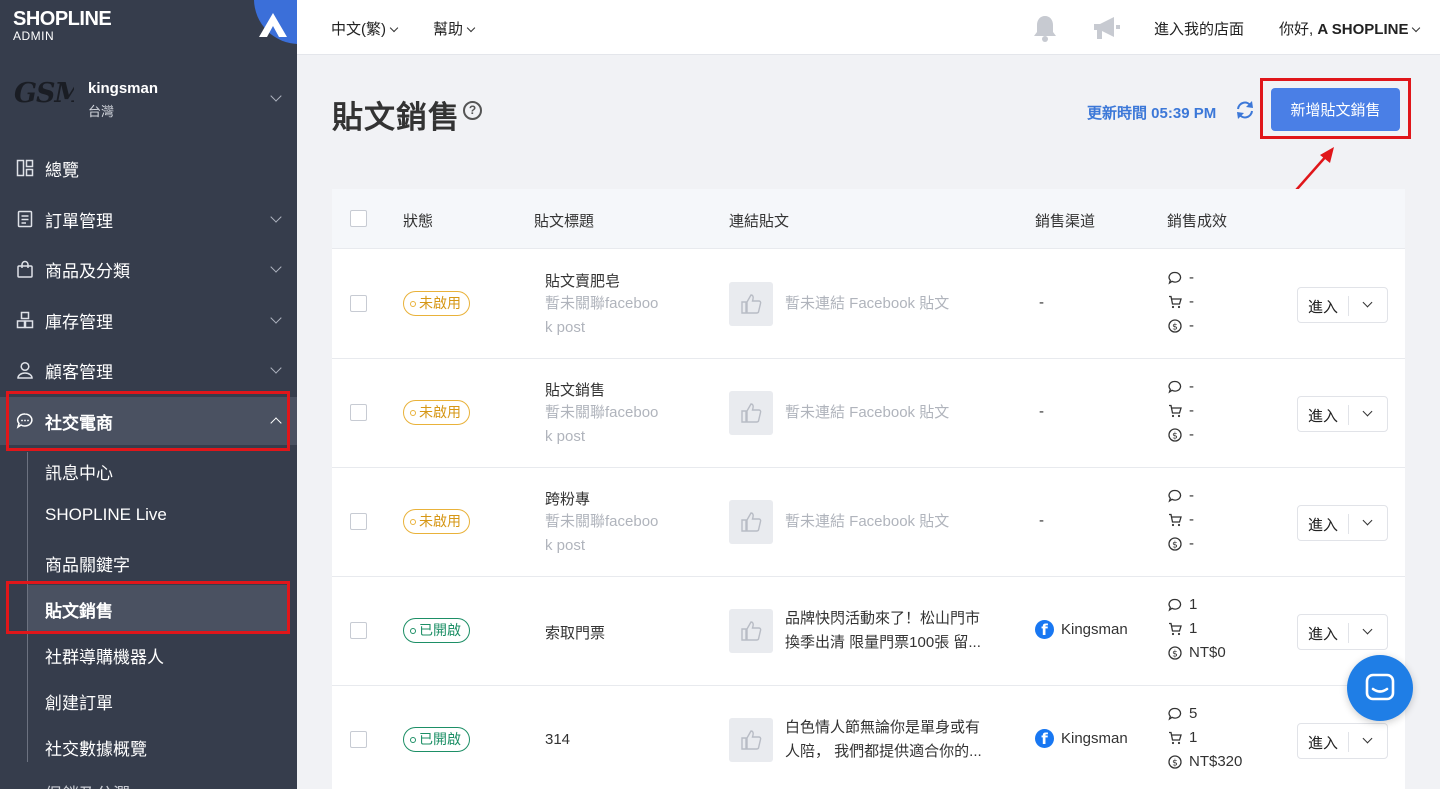 Image resolution: width=1440 pixels, height=789 pixels. What do you see at coordinates (1094, 629) in the screenshot?
I see `channel-name: Kingsman` at bounding box center [1094, 629].